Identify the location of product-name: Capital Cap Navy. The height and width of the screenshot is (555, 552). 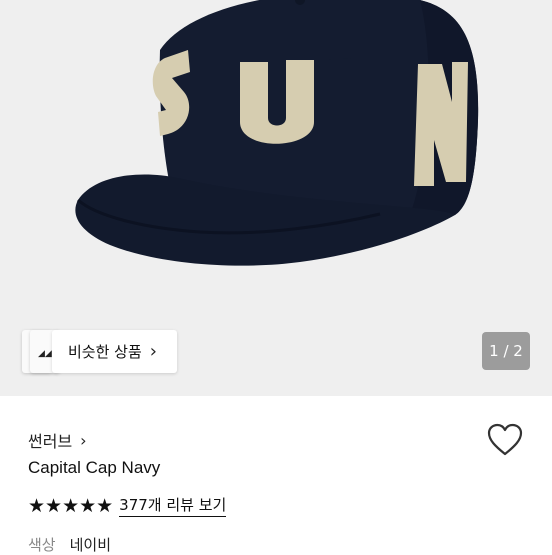
(94, 467).